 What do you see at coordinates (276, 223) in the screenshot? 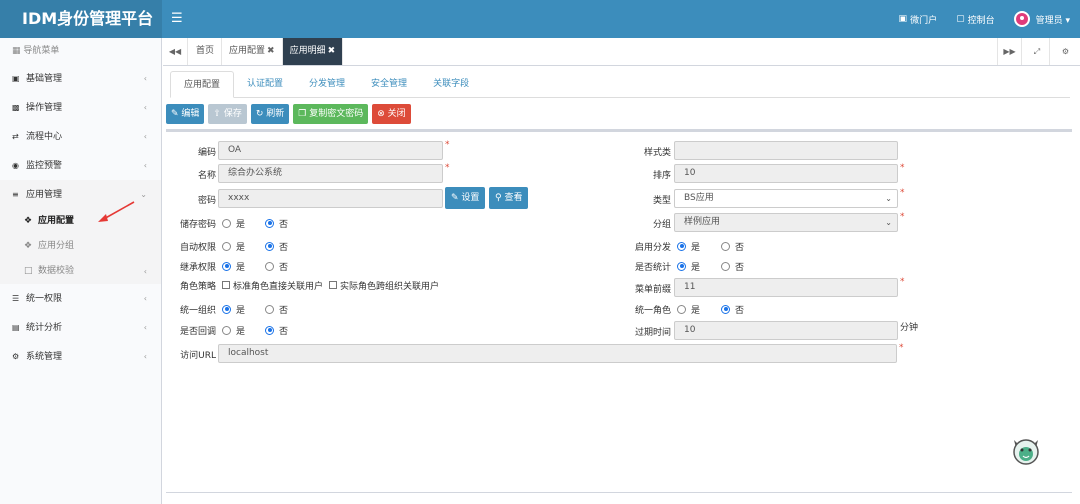
I see `store-password-no: 否` at bounding box center [276, 223].